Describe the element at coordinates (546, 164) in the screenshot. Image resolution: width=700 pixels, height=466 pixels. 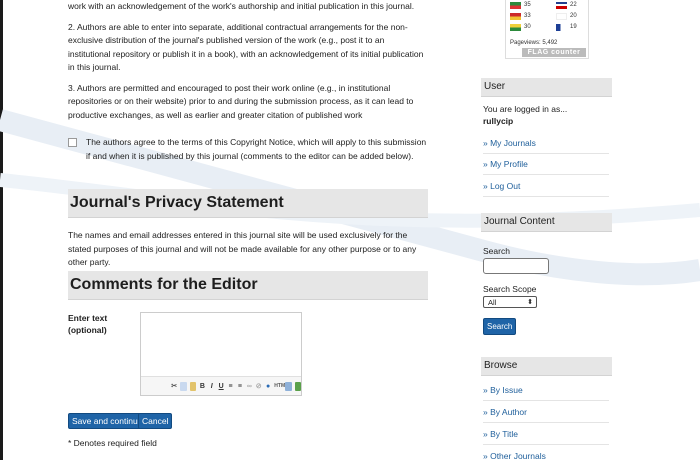
I see `sidebar-link-my-profile: » My Profile` at that location.